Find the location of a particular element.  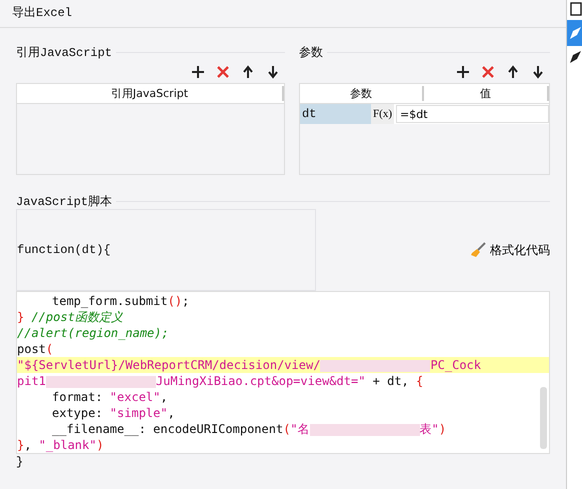

broom-icon is located at coordinates (478, 250).